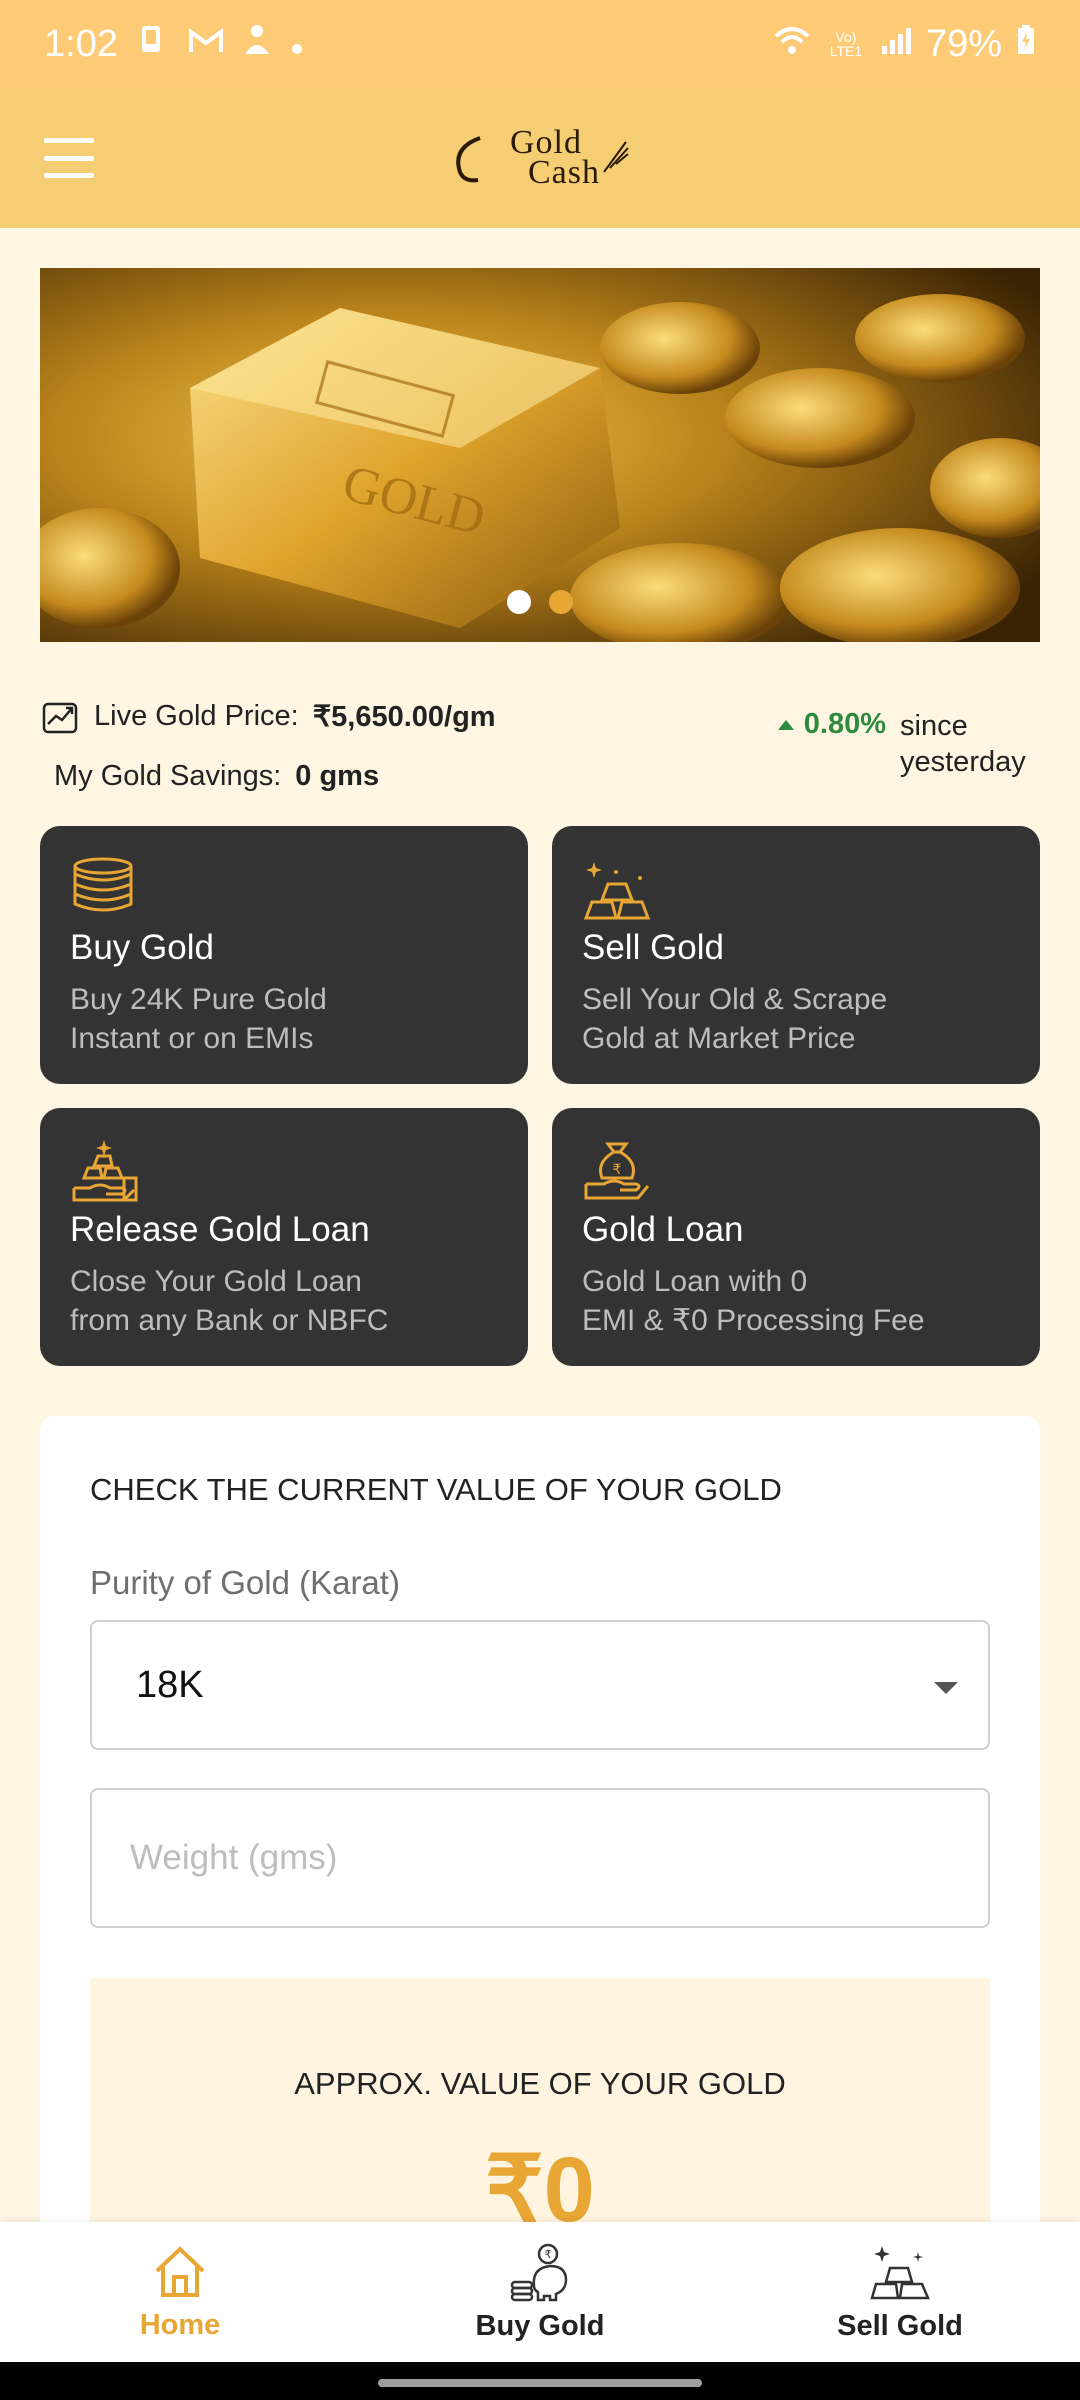  I want to click on price-change-text: since yesterday, so click(963, 744).